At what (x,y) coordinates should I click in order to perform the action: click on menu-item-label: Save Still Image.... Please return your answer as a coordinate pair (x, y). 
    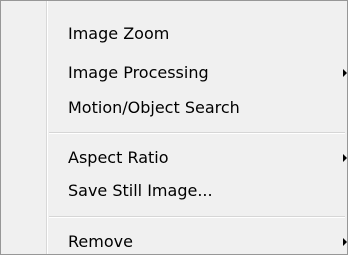
    Looking at the image, I should click on (140, 190).